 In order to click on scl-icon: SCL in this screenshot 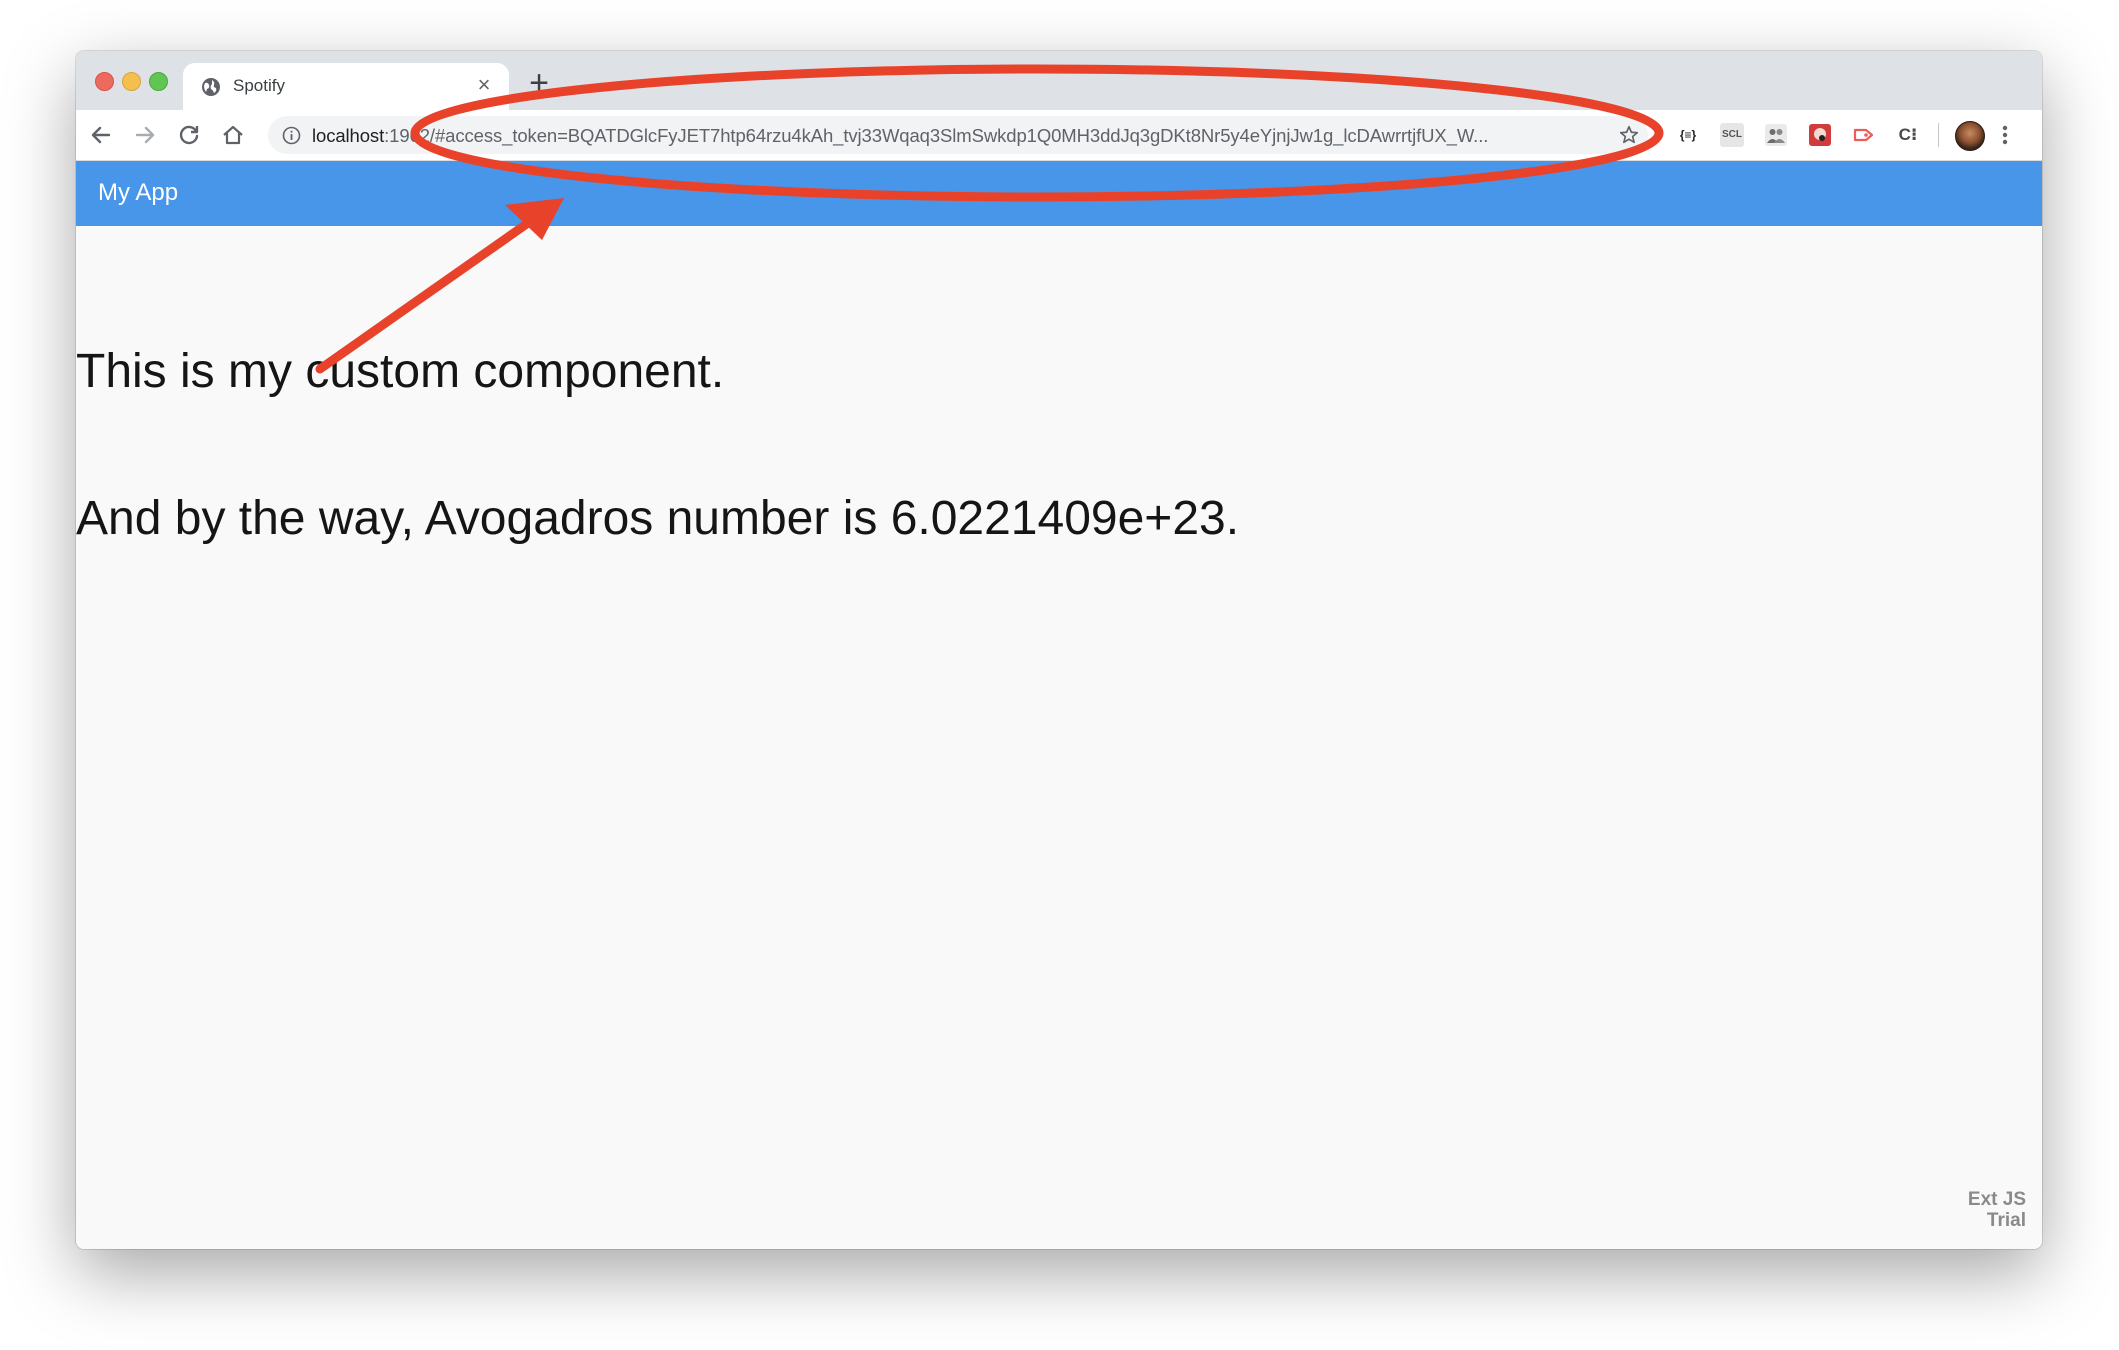, I will do `click(1732, 135)`.